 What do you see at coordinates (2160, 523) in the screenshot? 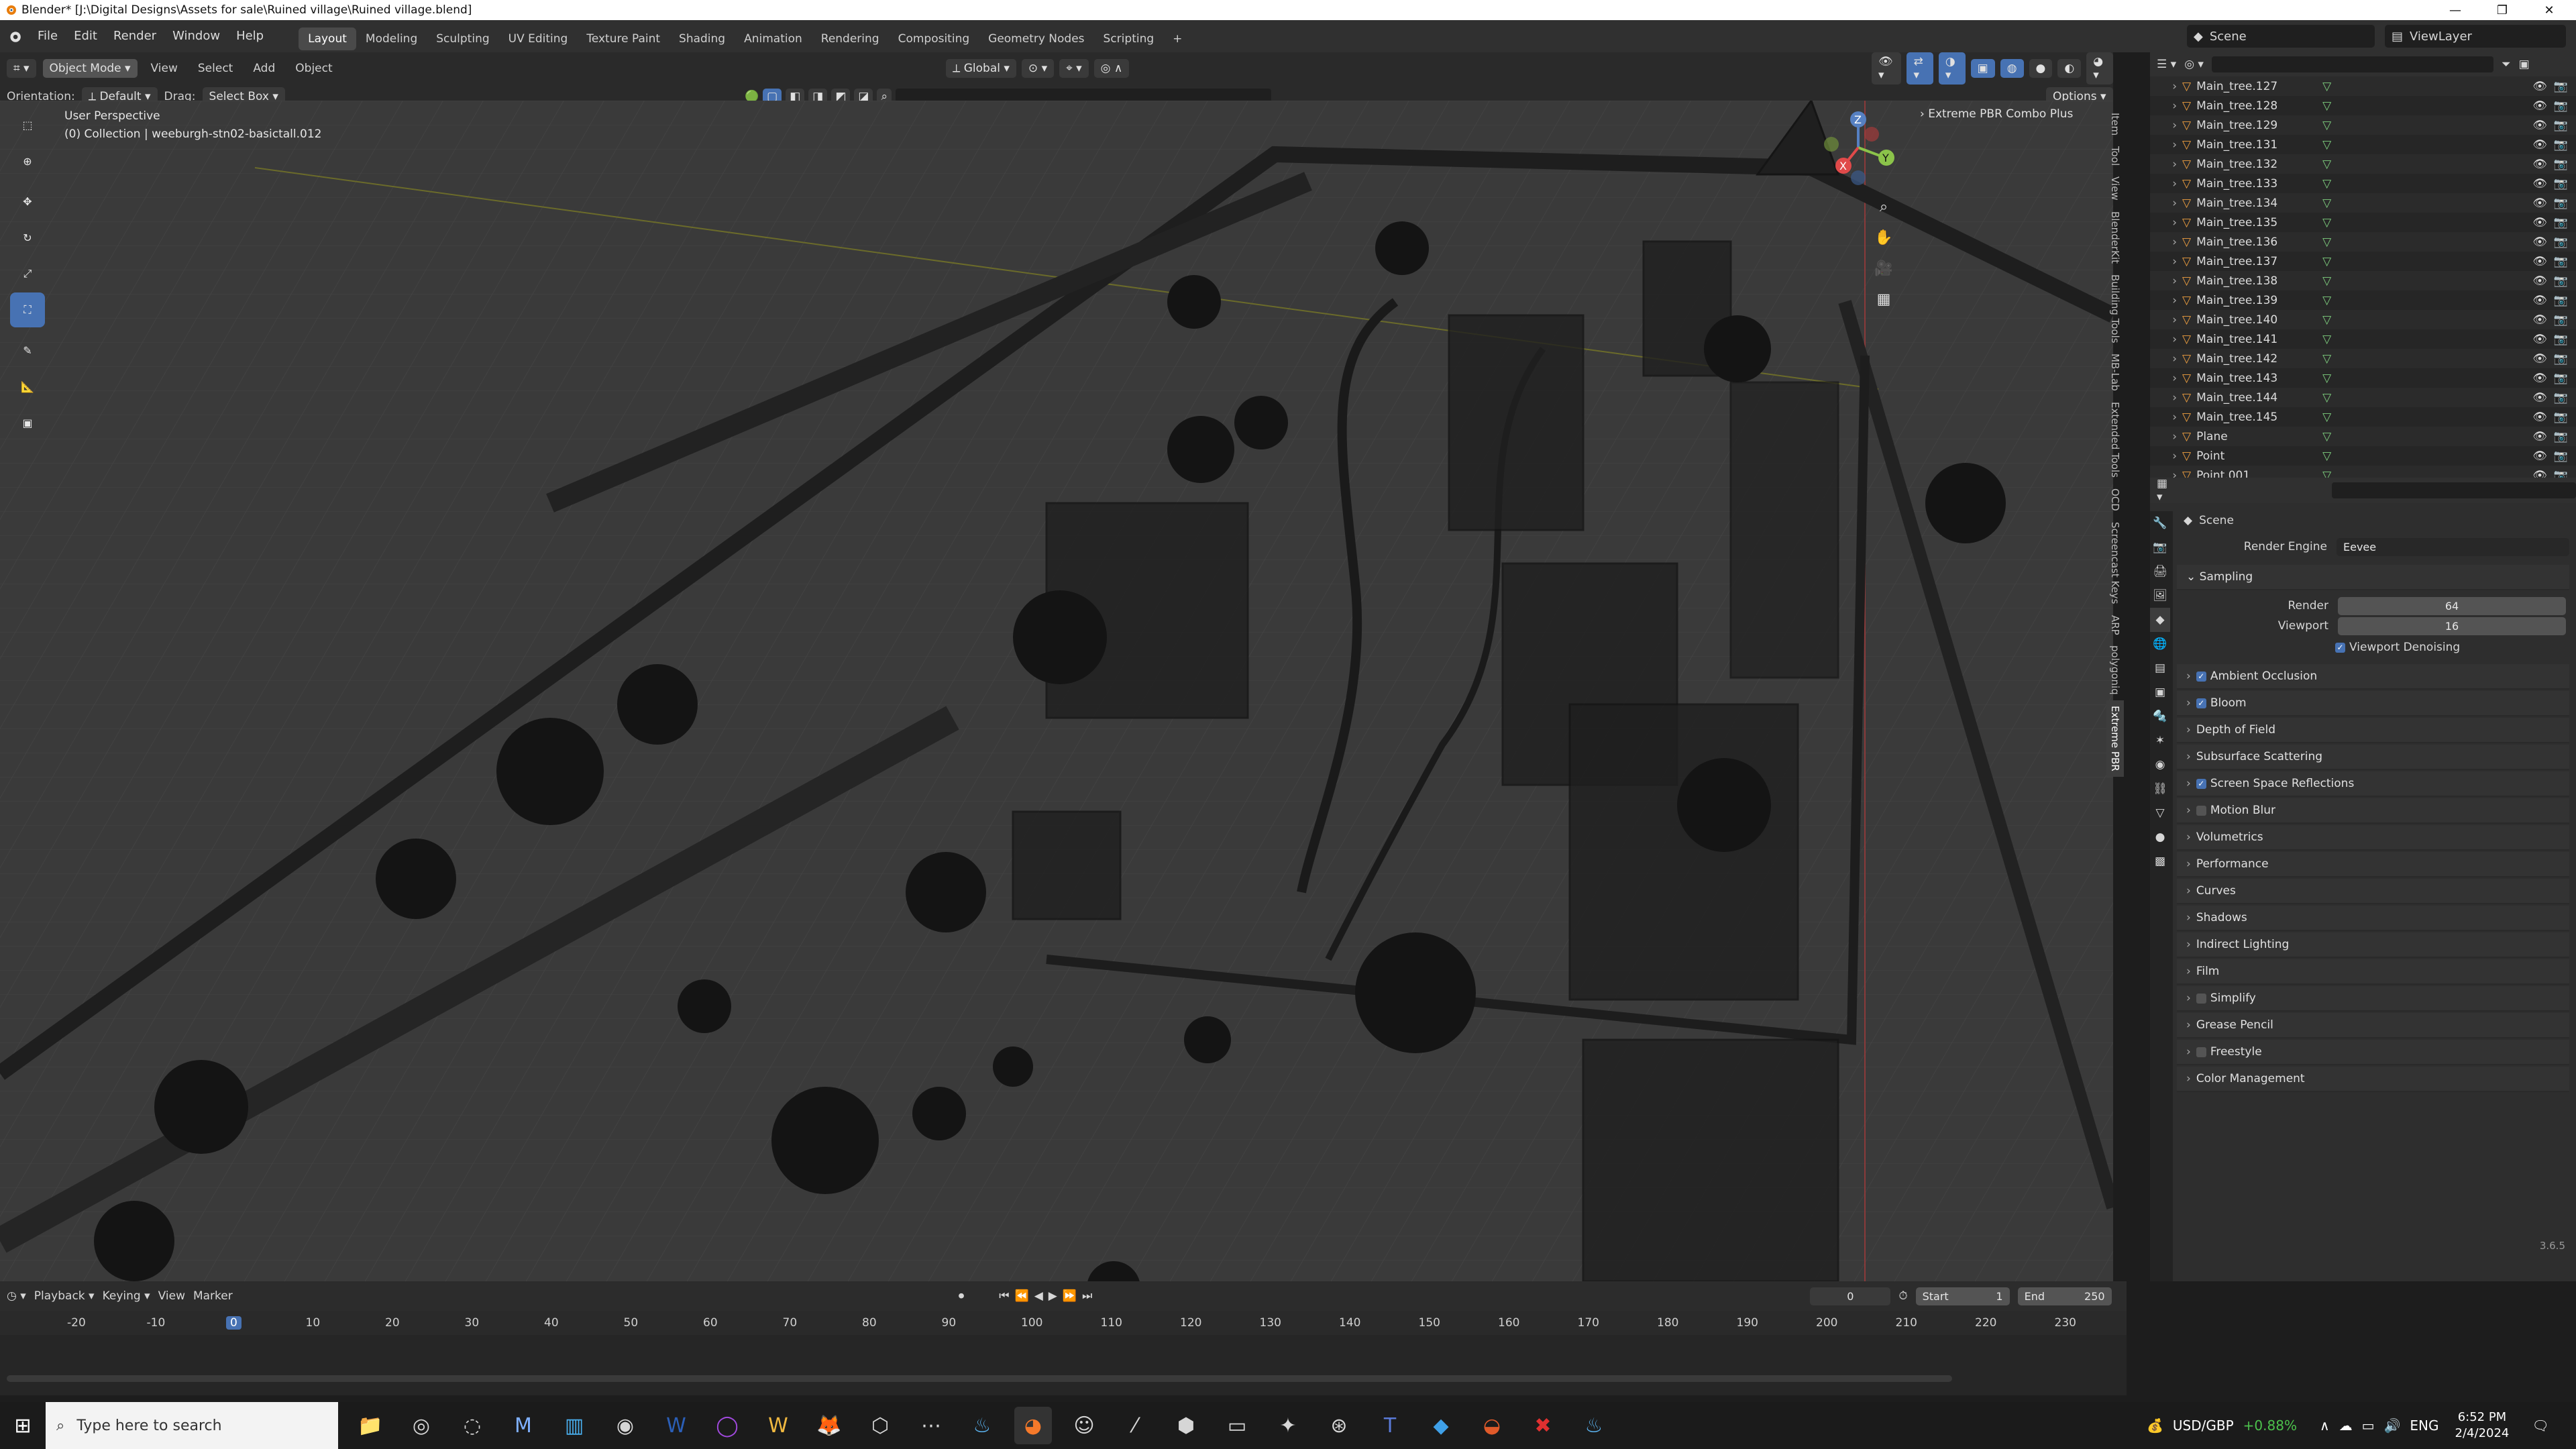
I see `tool-tab-icon: 🔧` at bounding box center [2160, 523].